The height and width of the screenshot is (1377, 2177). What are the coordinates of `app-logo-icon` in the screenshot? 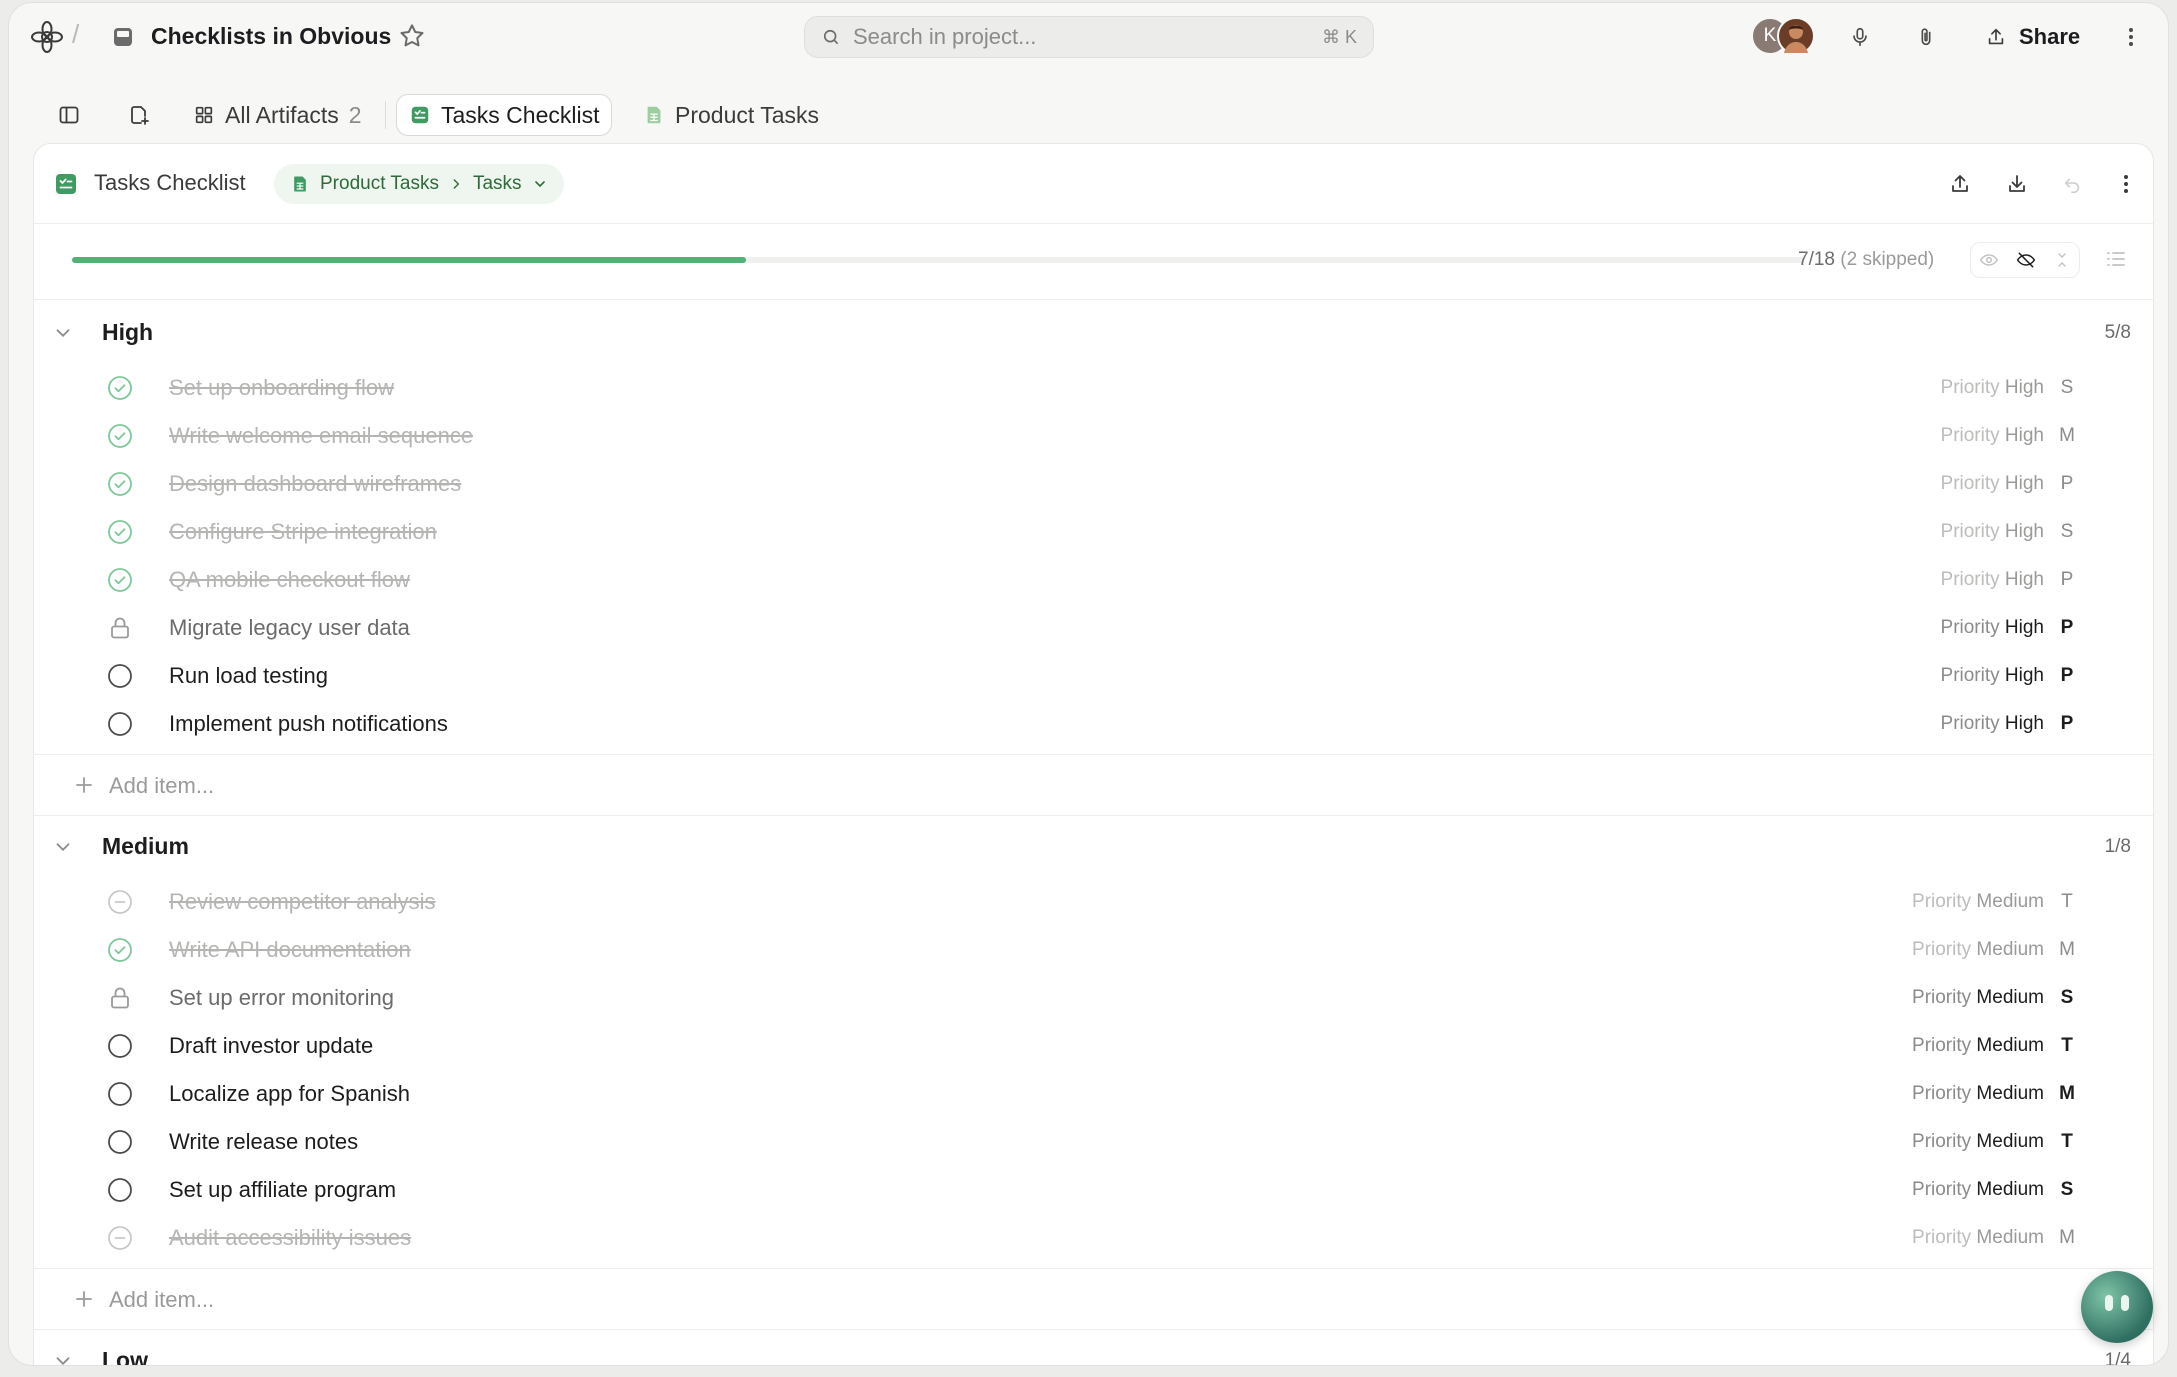 It's located at (47, 37).